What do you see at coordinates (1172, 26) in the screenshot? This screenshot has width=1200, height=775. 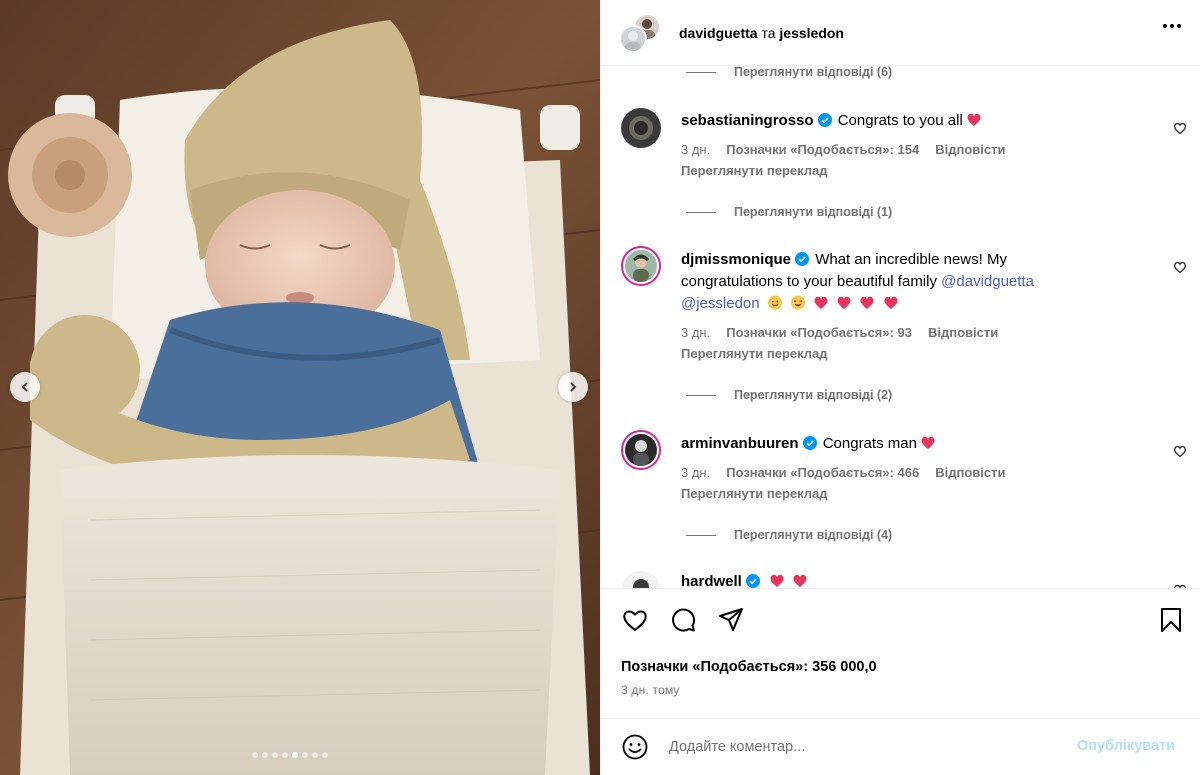 I see `more-icon` at bounding box center [1172, 26].